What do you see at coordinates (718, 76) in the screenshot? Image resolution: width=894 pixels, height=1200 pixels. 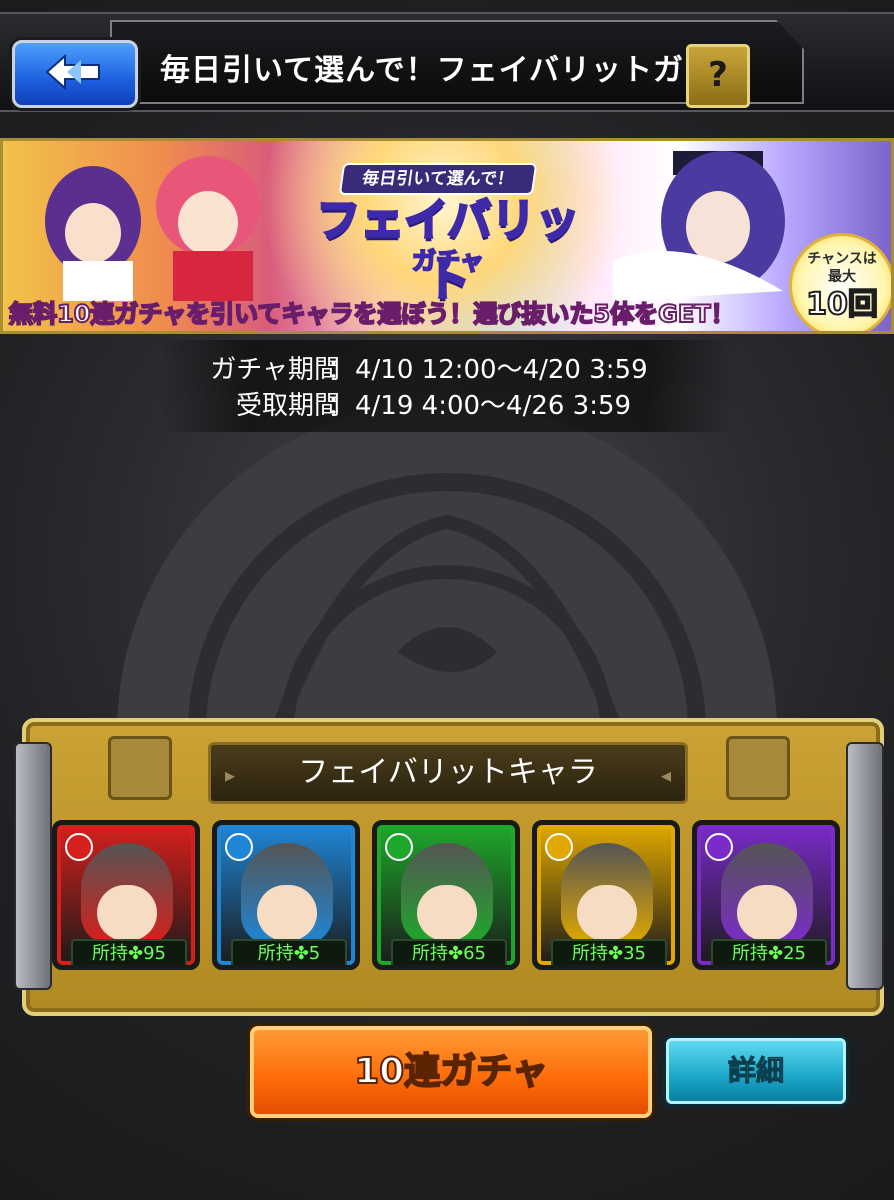 I see `help-button: ?` at bounding box center [718, 76].